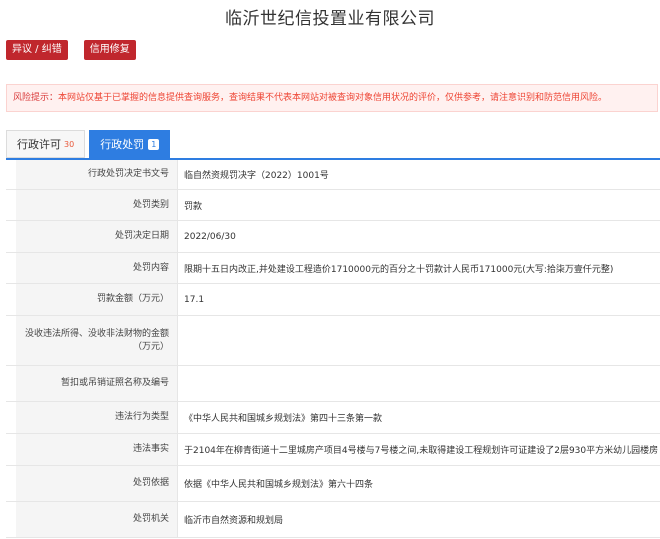 This screenshot has height=539, width=660. I want to click on field-value: 《中华人民共和国城乡规划法》第四十三条第一款, so click(283, 419).